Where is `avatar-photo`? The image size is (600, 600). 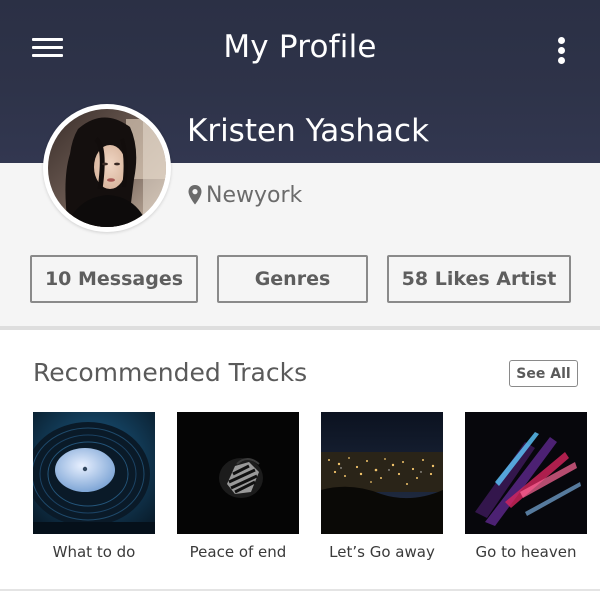
avatar-photo is located at coordinates (107, 168).